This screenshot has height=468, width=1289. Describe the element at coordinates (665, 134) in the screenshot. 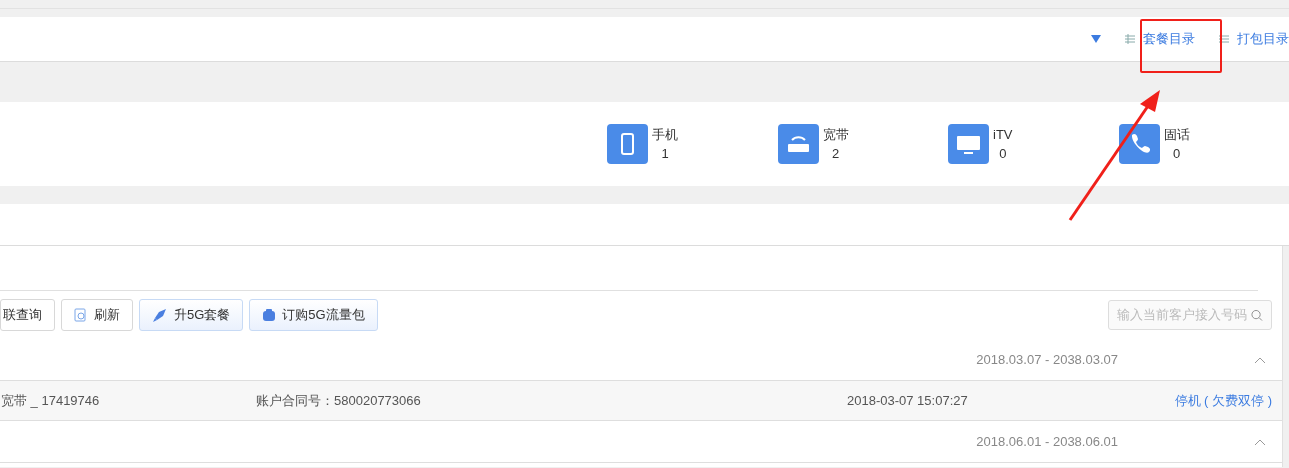

I see `stat-label: 手机` at that location.